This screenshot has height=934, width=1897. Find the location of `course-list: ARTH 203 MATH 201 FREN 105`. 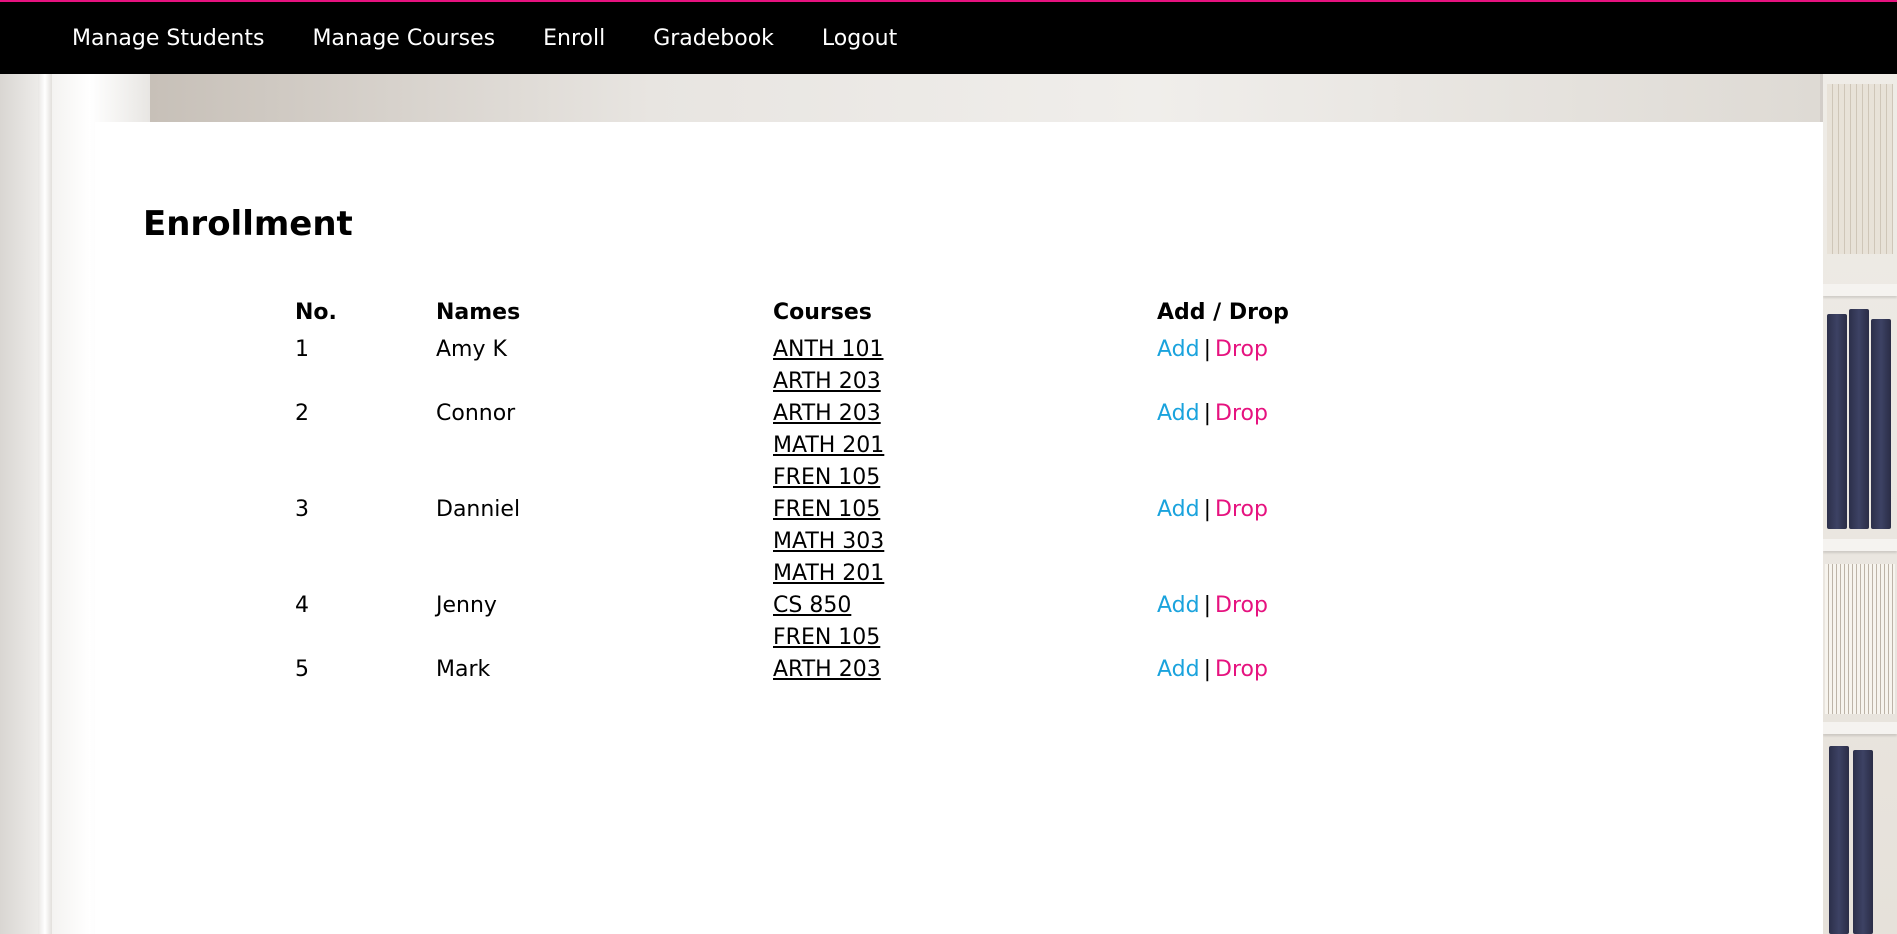

course-list: ARTH 203 MATH 201 FREN 105 is located at coordinates (965, 446).